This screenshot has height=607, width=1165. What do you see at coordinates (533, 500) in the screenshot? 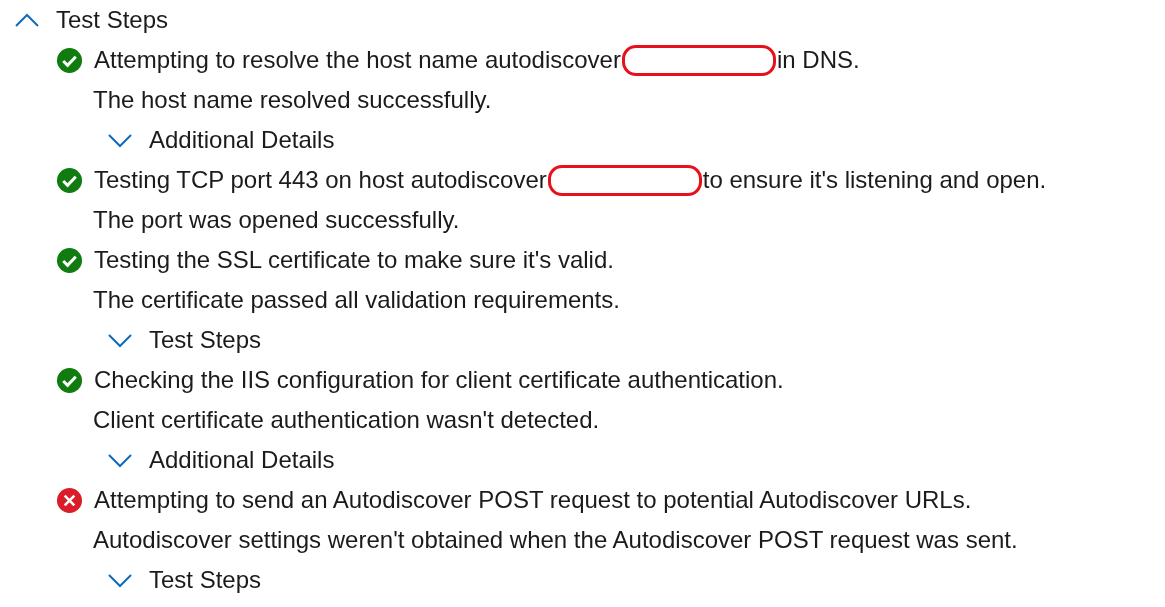
I see `step-text: Attempting to send an Autodiscover POST request to potential Autodiscover URLs.` at bounding box center [533, 500].